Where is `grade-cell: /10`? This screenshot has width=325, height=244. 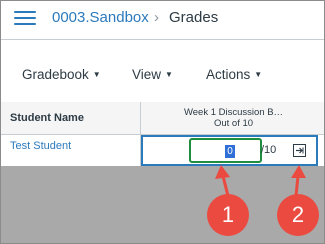 grade-cell: /10 is located at coordinates (229, 150).